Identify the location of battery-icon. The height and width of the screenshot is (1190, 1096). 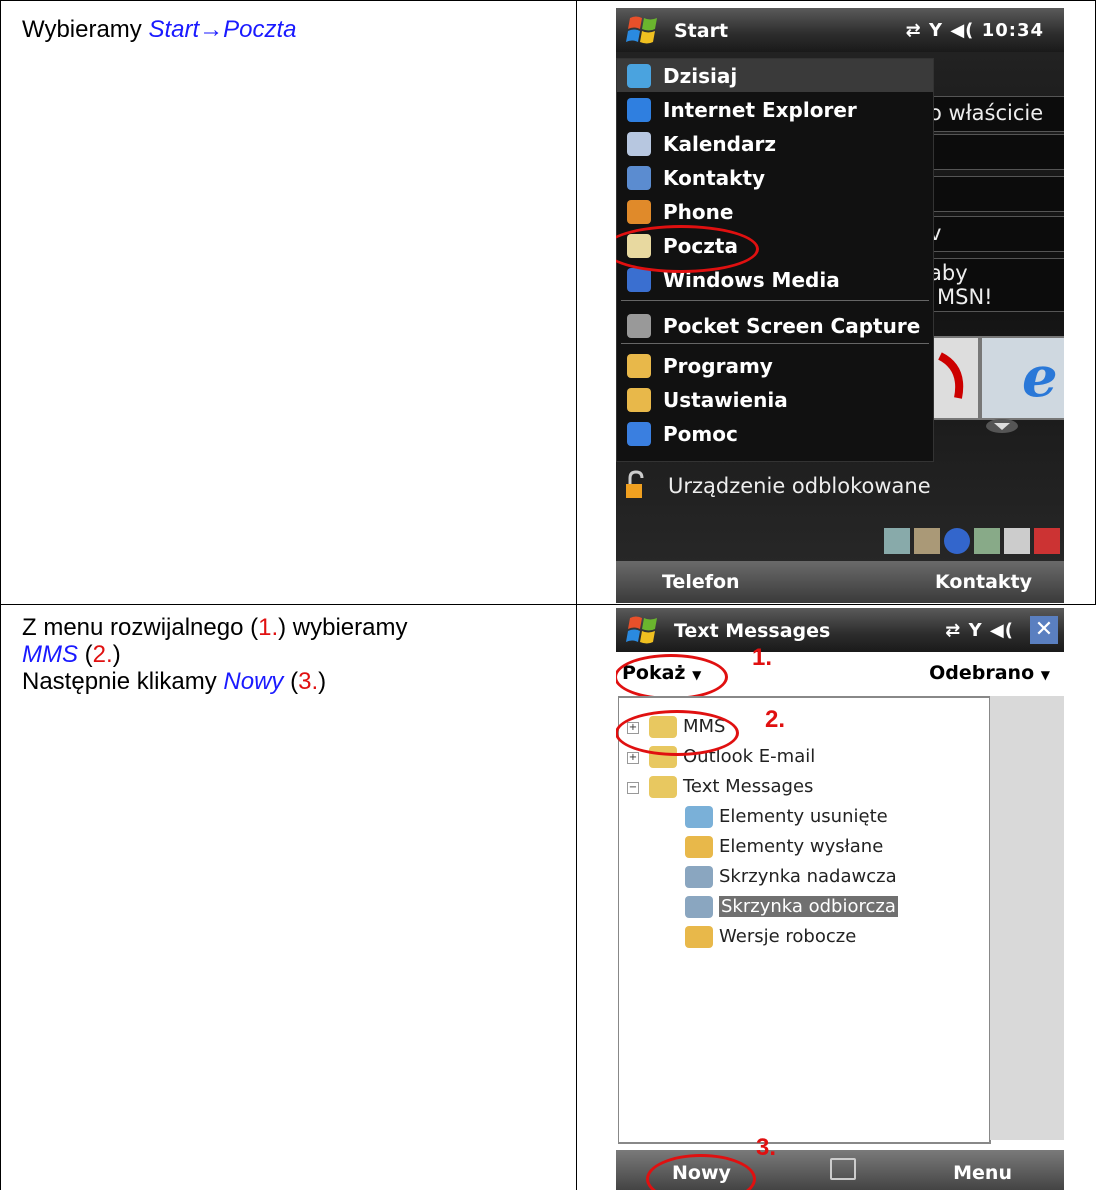
(987, 541).